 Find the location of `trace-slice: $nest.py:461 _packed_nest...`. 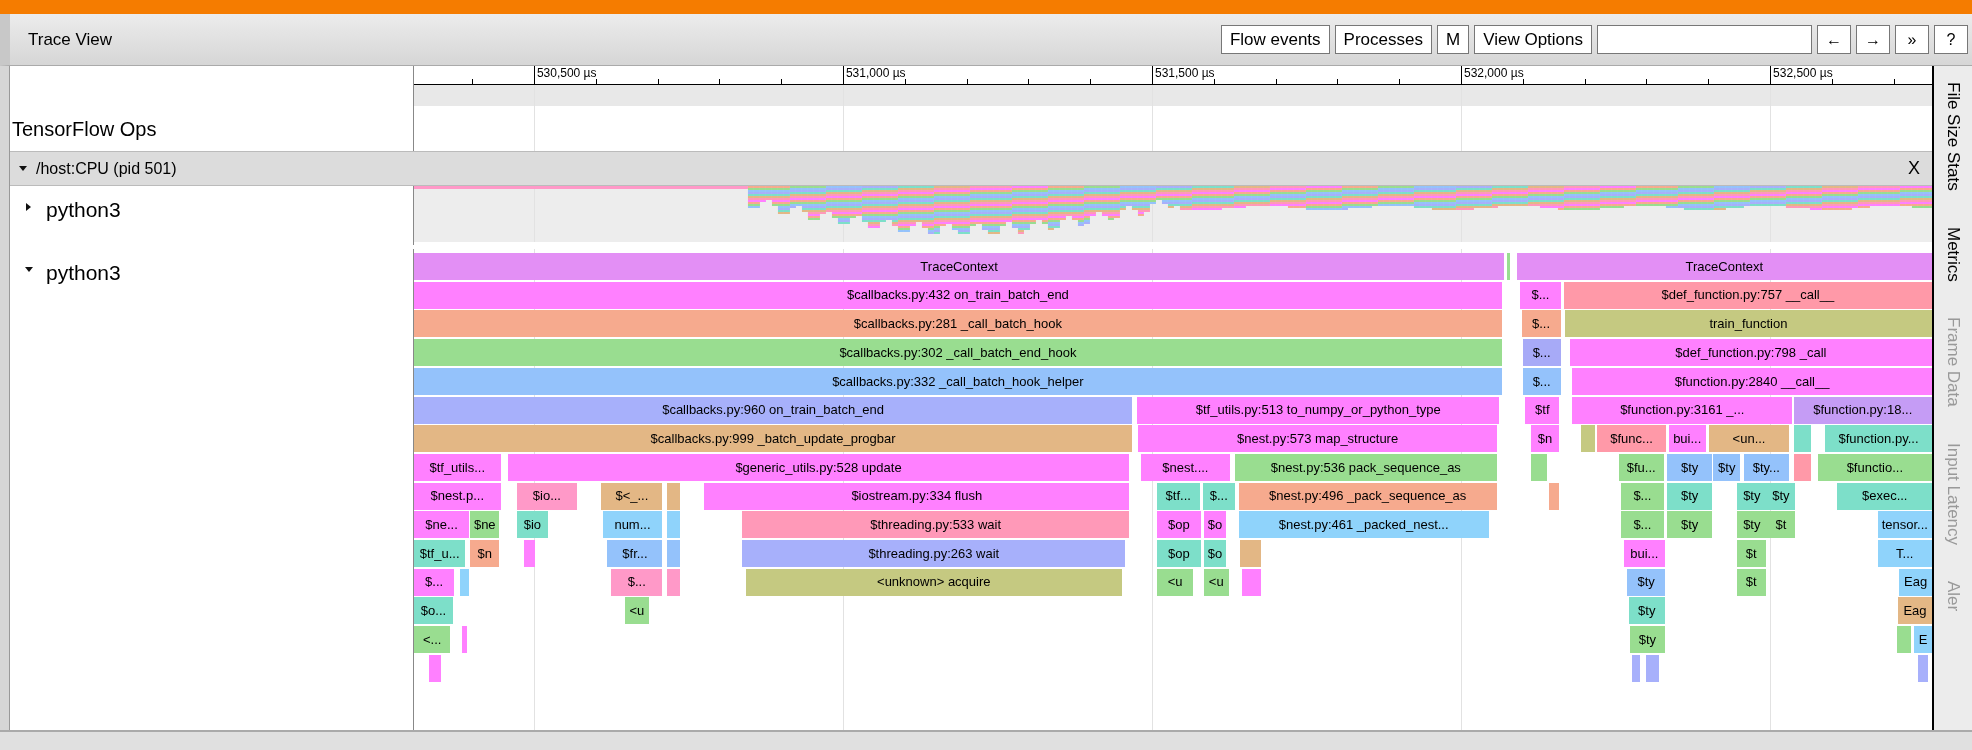

trace-slice: $nest.py:461 _packed_nest... is located at coordinates (1363, 525).